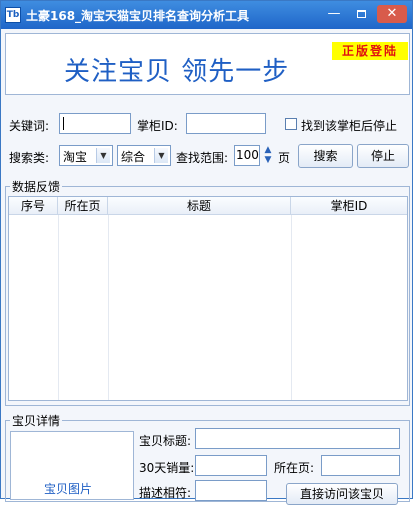 This screenshot has width=413, height=505. I want to click on results-table-header: 序号 所在页 标题 掌柜ID, so click(208, 206).